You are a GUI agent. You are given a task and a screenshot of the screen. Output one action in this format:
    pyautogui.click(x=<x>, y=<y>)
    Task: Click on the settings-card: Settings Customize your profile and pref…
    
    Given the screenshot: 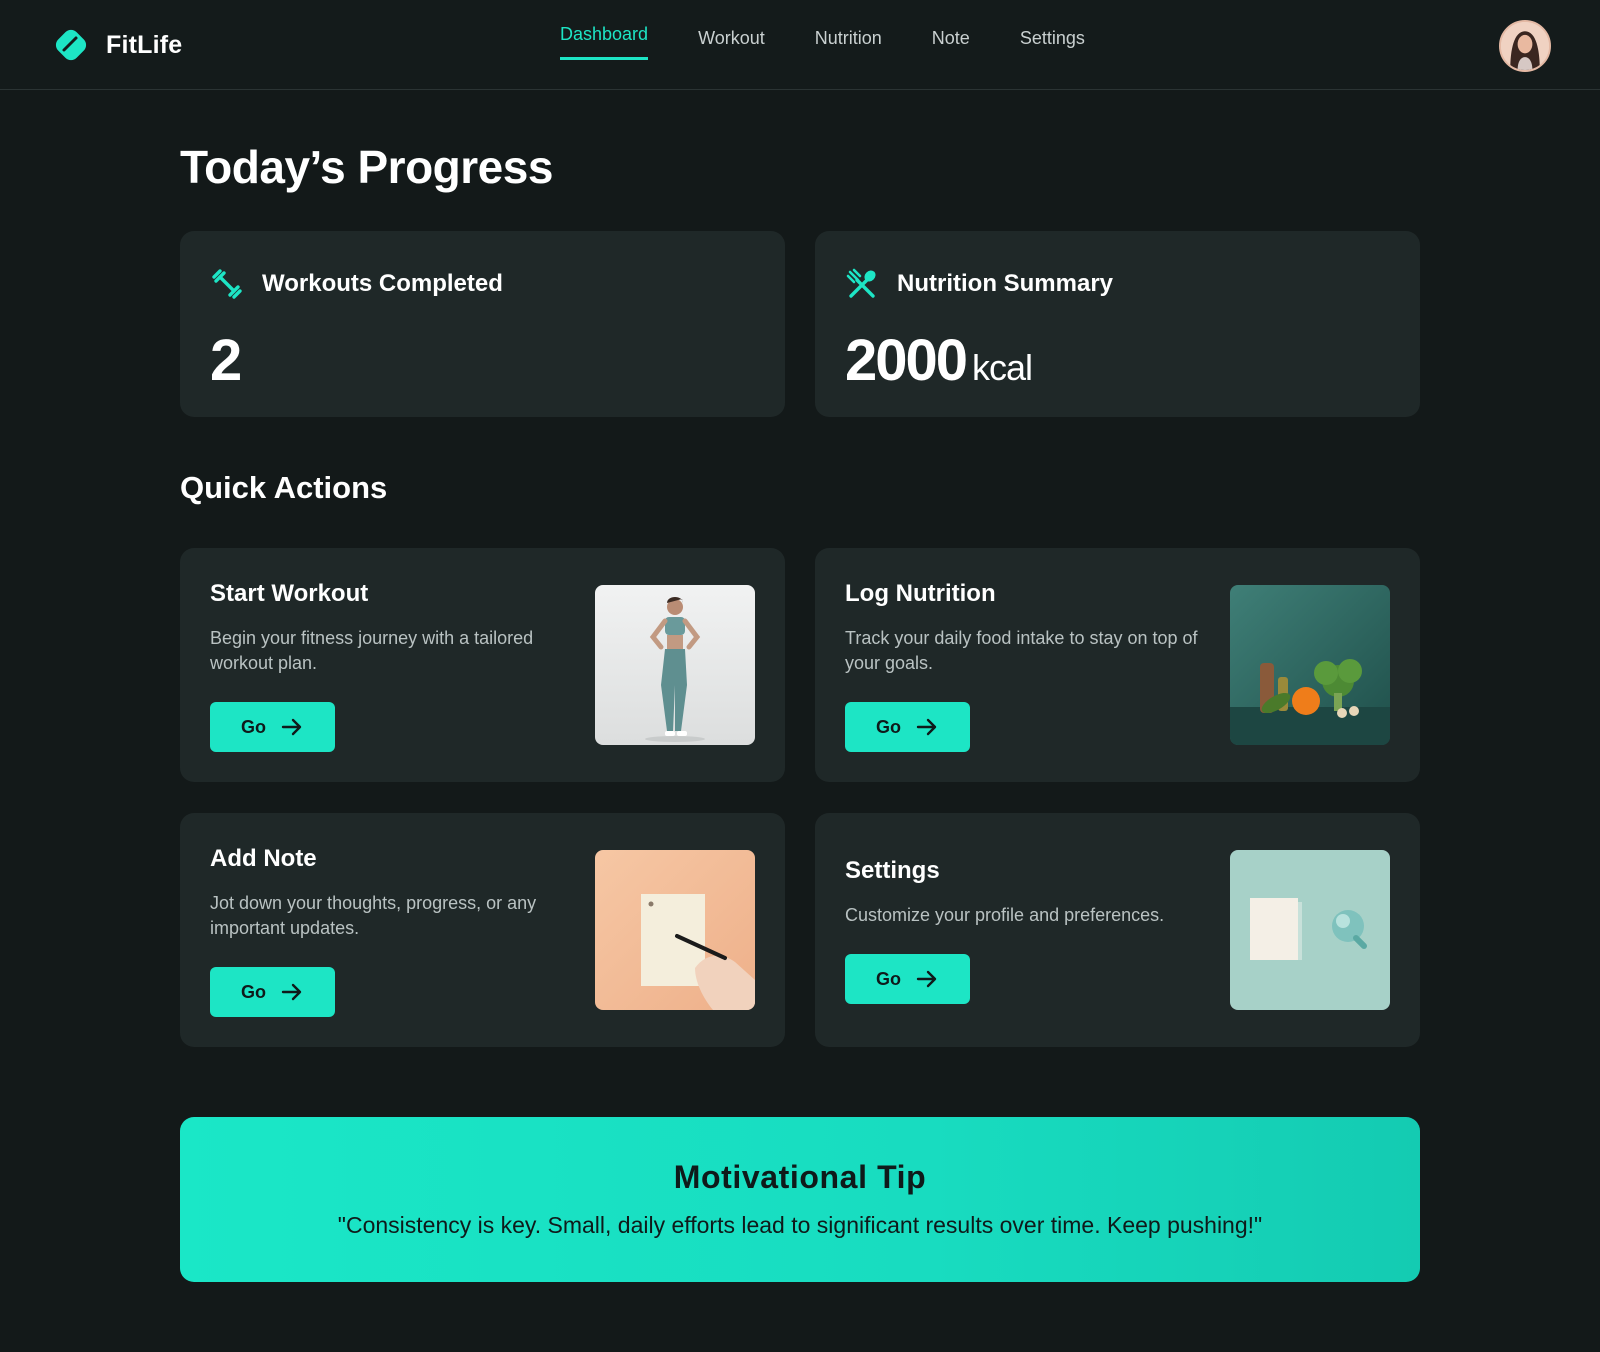 What is the action you would take?
    pyautogui.click(x=1117, y=930)
    